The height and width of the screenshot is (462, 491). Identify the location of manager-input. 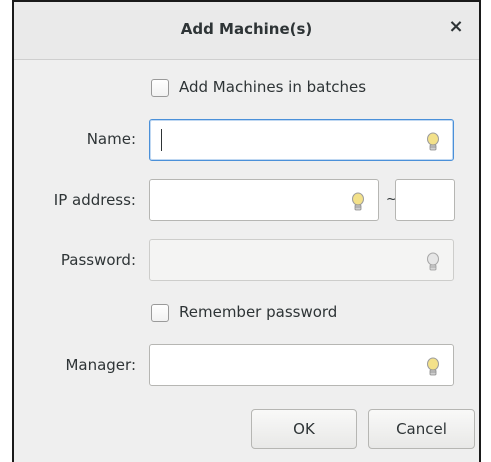
(301, 365).